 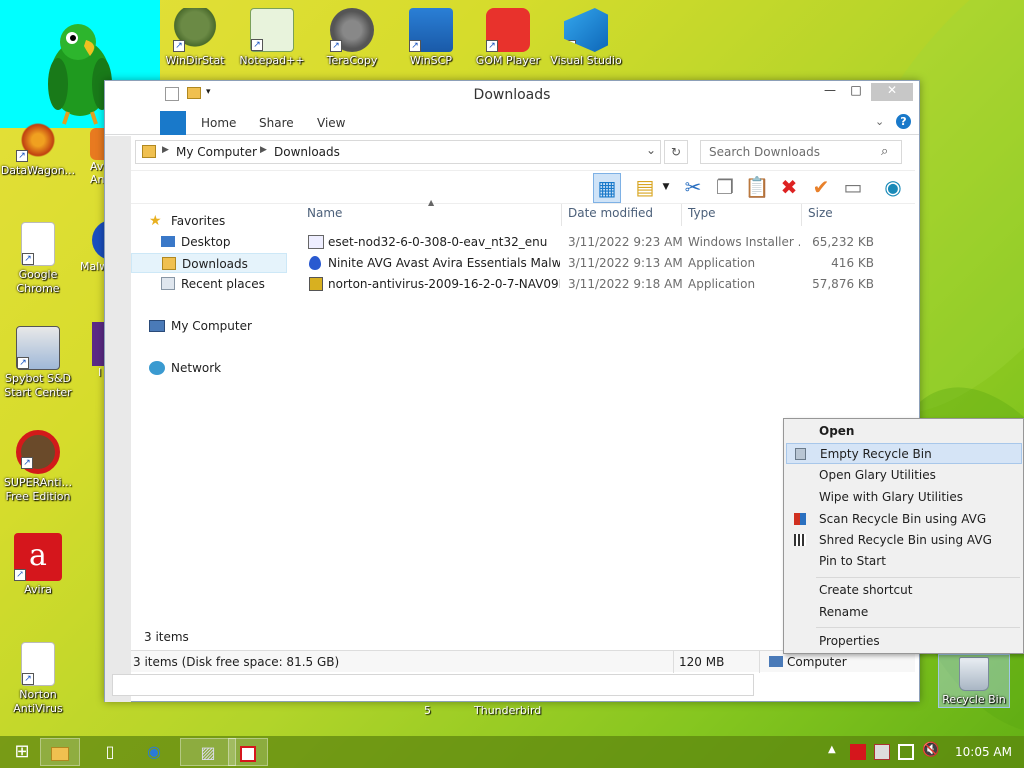 What do you see at coordinates (884, 151) in the screenshot?
I see `search-icon: ⌕` at bounding box center [884, 151].